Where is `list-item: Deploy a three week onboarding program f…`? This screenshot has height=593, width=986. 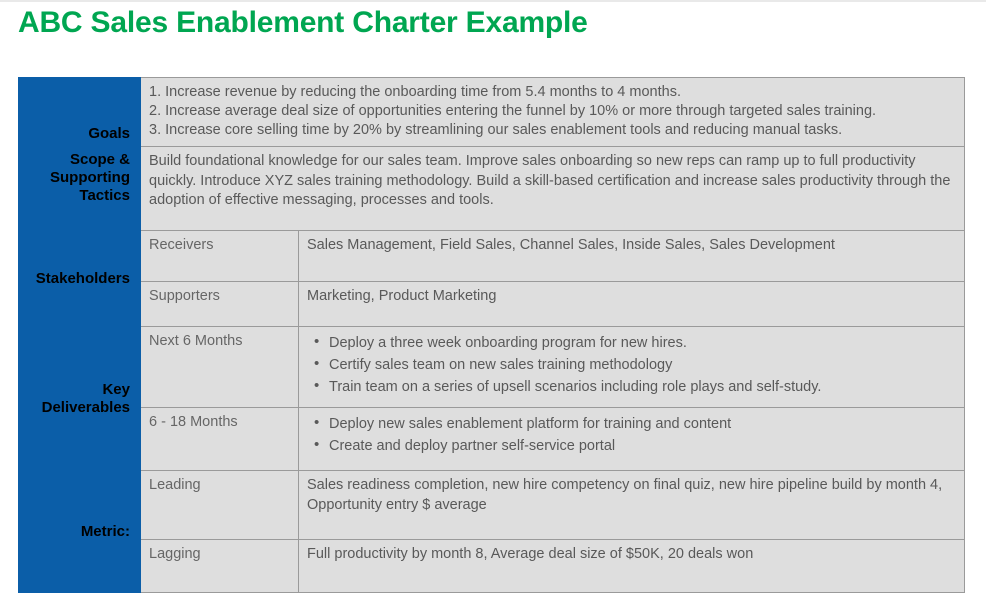 list-item: Deploy a three week onboarding program f… is located at coordinates (635, 342).